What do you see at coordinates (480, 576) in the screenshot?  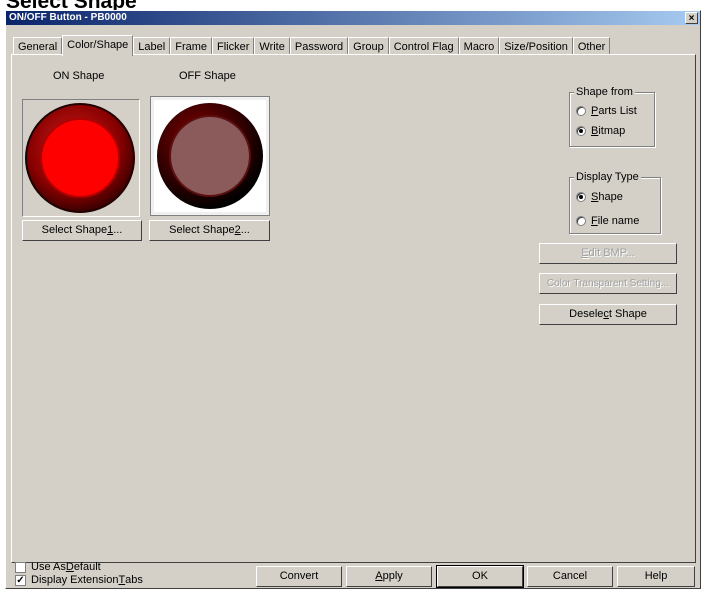 I see `ok-button: OK` at bounding box center [480, 576].